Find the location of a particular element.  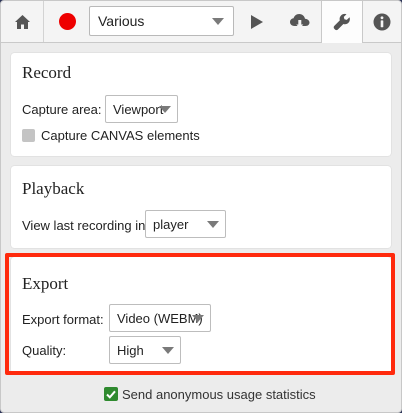

export-format-label: Export format: is located at coordinates (63, 319).